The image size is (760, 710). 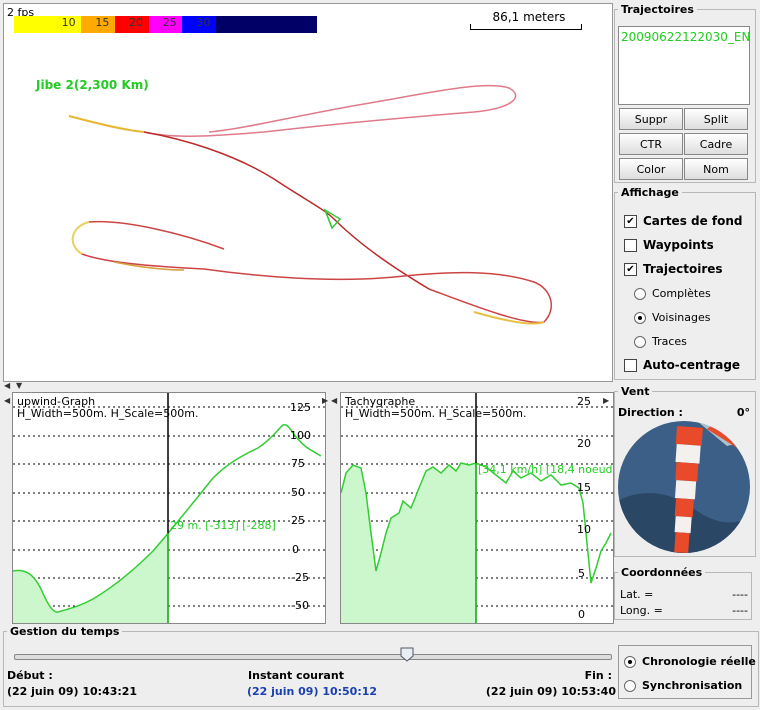 What do you see at coordinates (692, 365) in the screenshot?
I see `autocentrage-label: Auto-centrage` at bounding box center [692, 365].